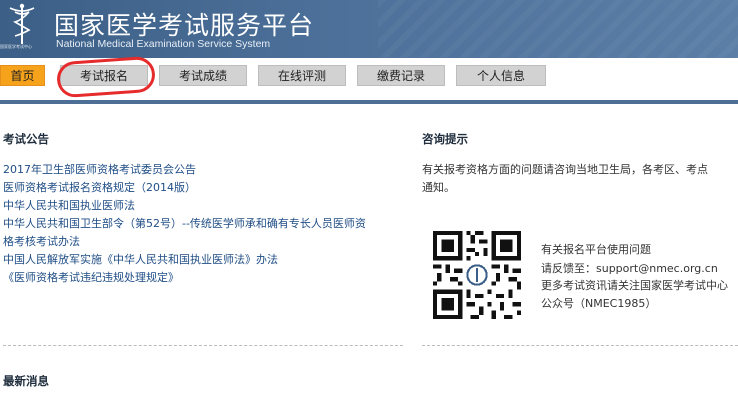  I want to click on announcement-link: 医师资格考试报名资格规定（2014版）, so click(99, 187).